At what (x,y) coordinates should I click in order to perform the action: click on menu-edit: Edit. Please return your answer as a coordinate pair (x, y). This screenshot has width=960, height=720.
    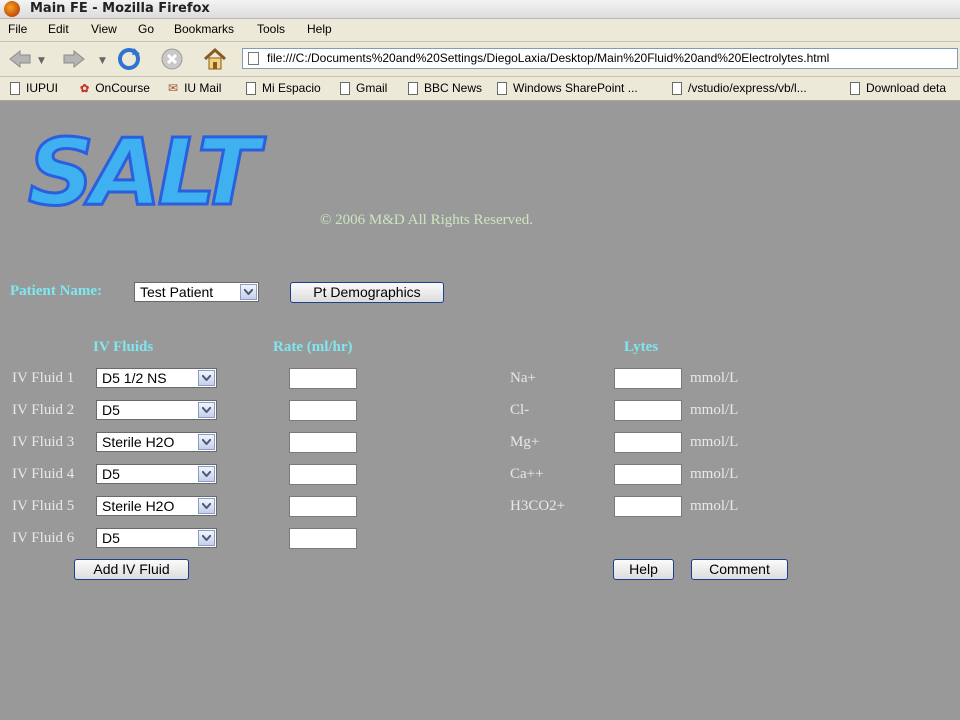
    Looking at the image, I should click on (58, 29).